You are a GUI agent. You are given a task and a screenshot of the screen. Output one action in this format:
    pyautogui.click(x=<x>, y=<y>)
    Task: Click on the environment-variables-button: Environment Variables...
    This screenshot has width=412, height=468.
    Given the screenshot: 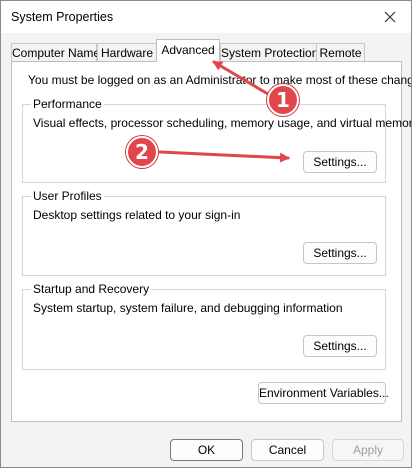 What is the action you would take?
    pyautogui.click(x=323, y=393)
    